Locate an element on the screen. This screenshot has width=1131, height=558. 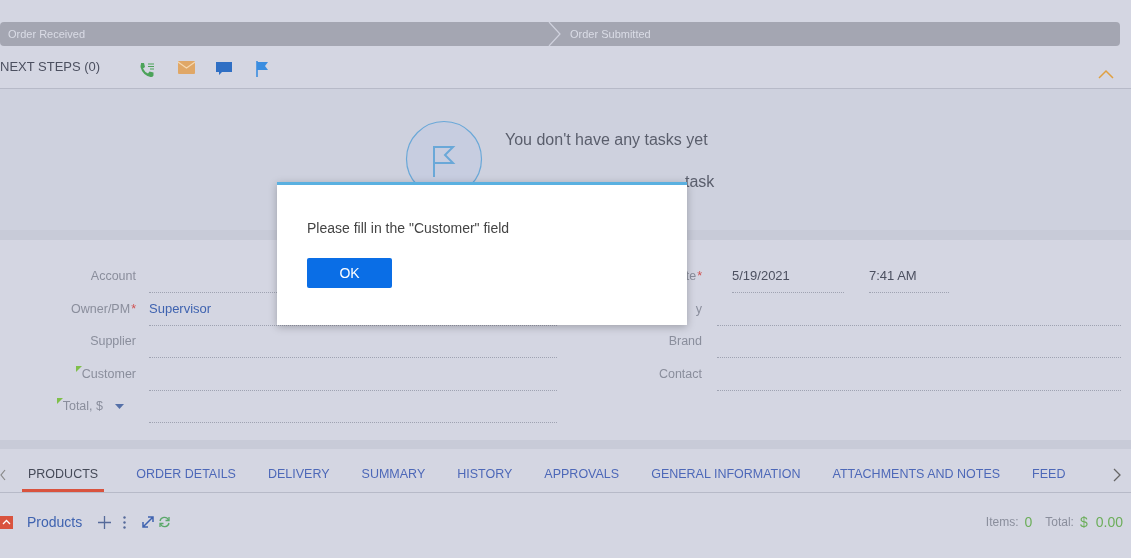
items-label: Items: is located at coordinates (1002, 522).